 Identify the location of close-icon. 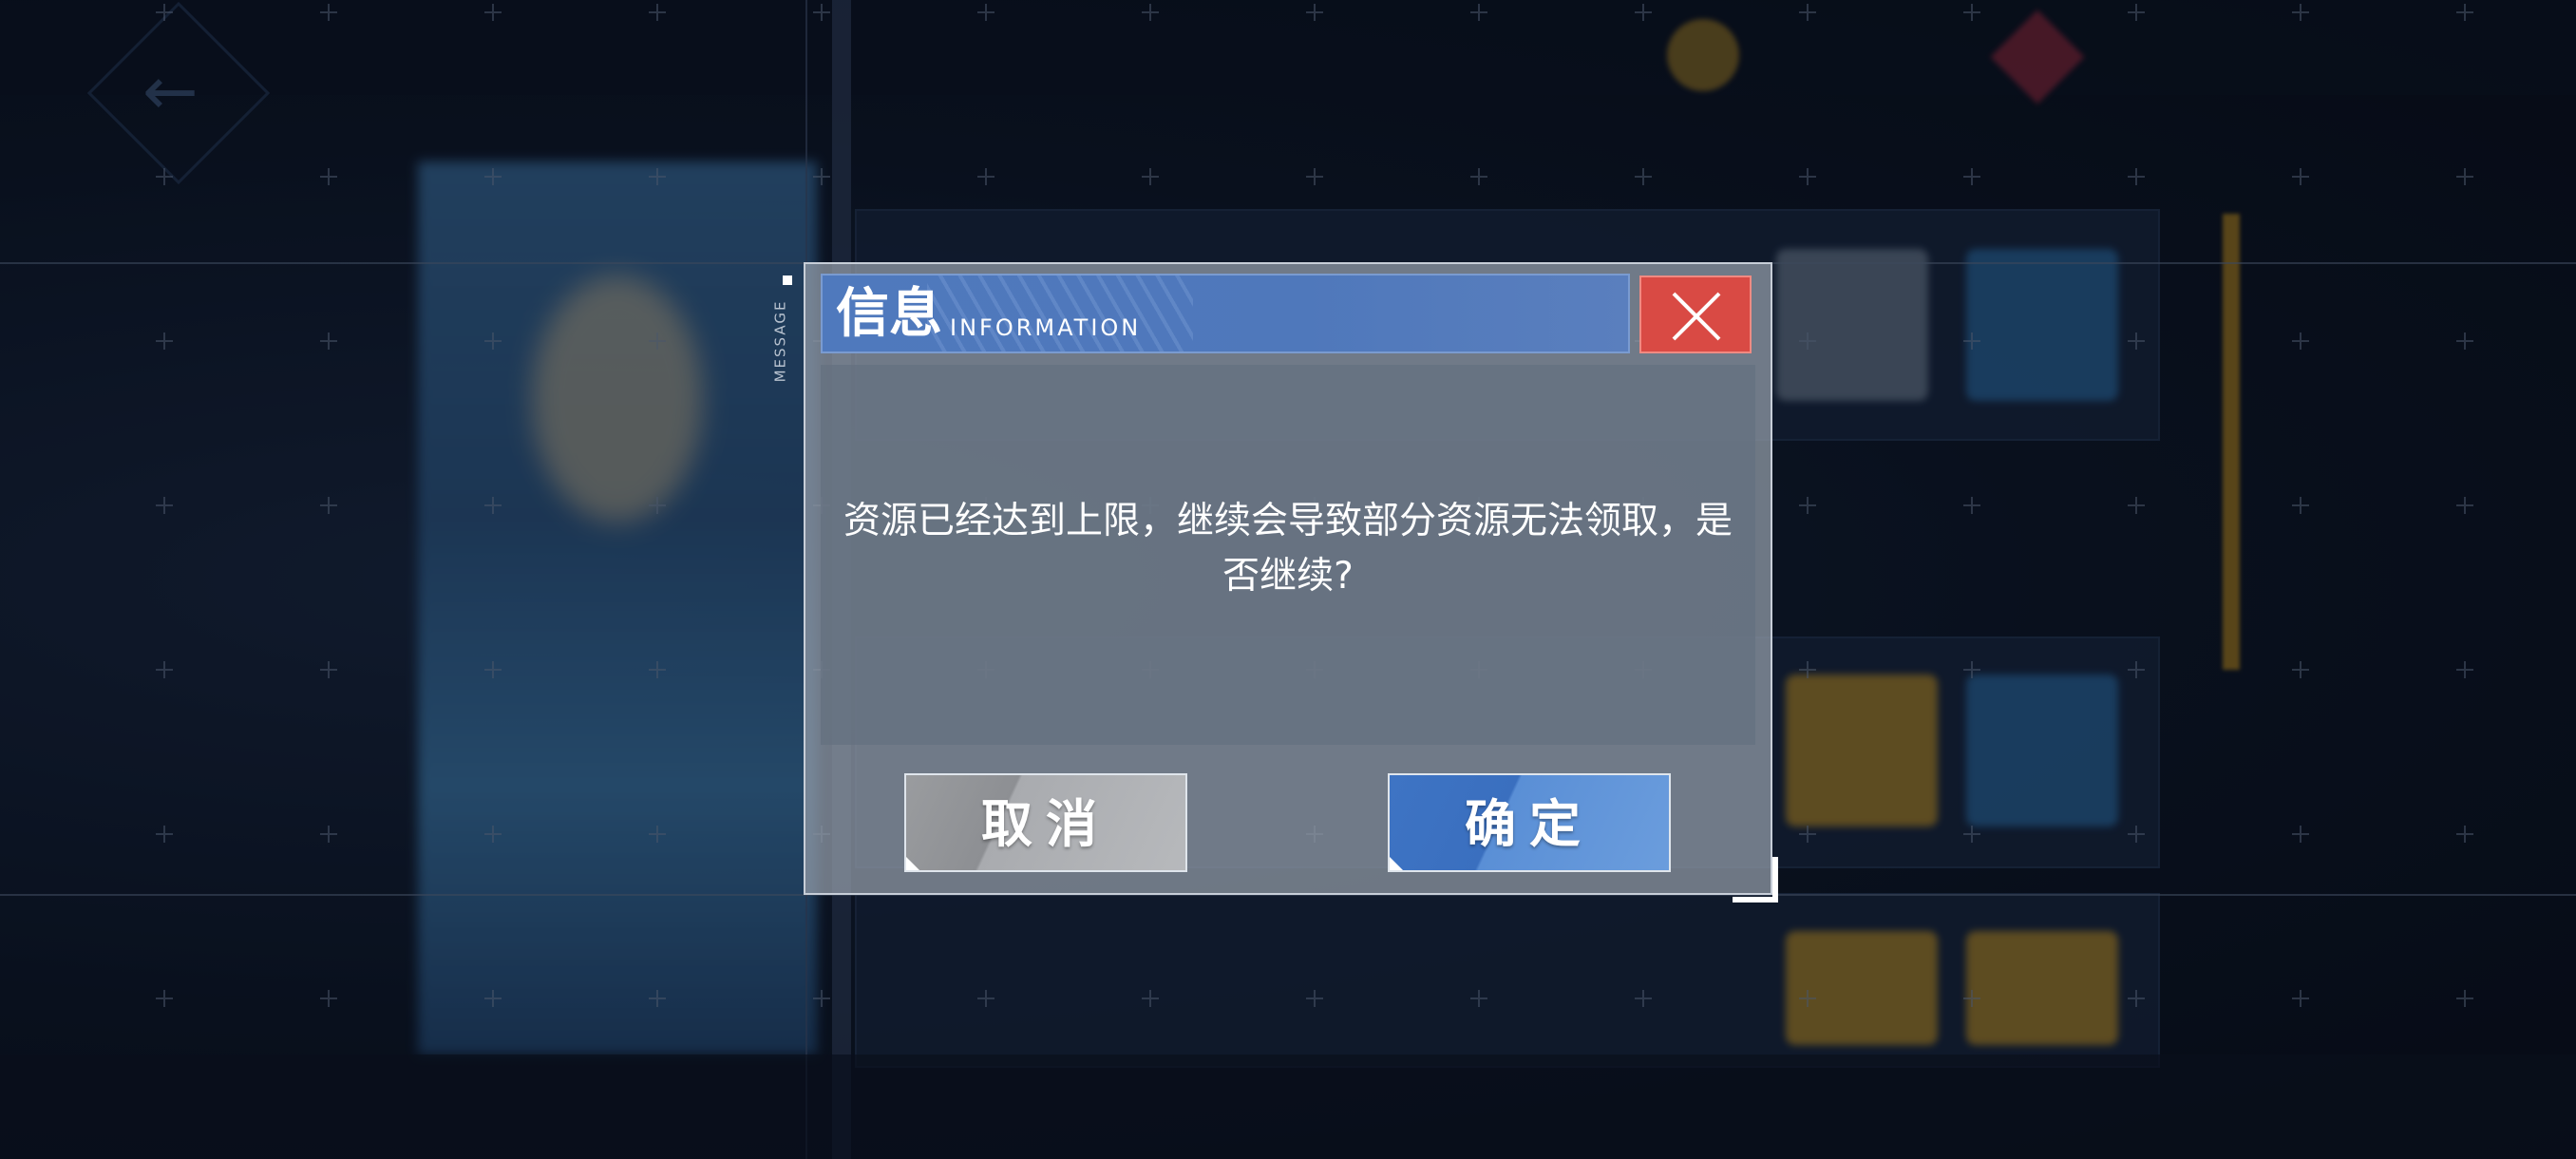
(1696, 316).